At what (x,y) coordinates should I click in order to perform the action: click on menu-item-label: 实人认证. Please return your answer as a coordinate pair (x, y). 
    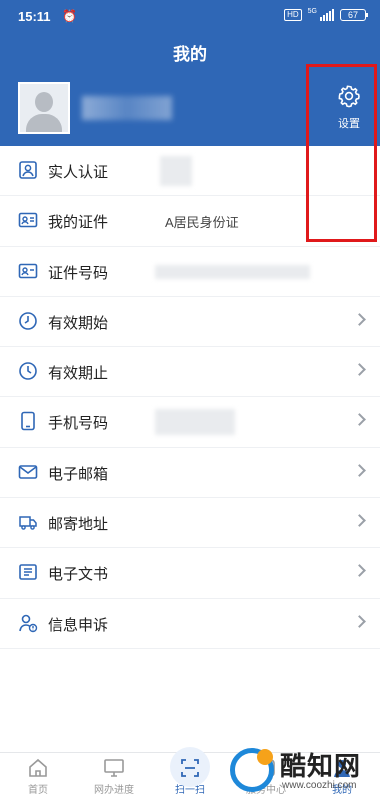
    Looking at the image, I should click on (78, 172).